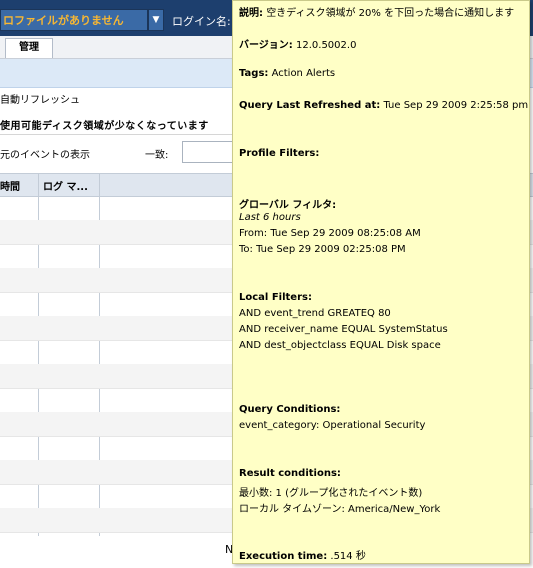 The height and width of the screenshot is (568, 533). What do you see at coordinates (343, 329) in the screenshot?
I see `local-filter-2: AND receiver_name EQUAL SystemStatus` at bounding box center [343, 329].